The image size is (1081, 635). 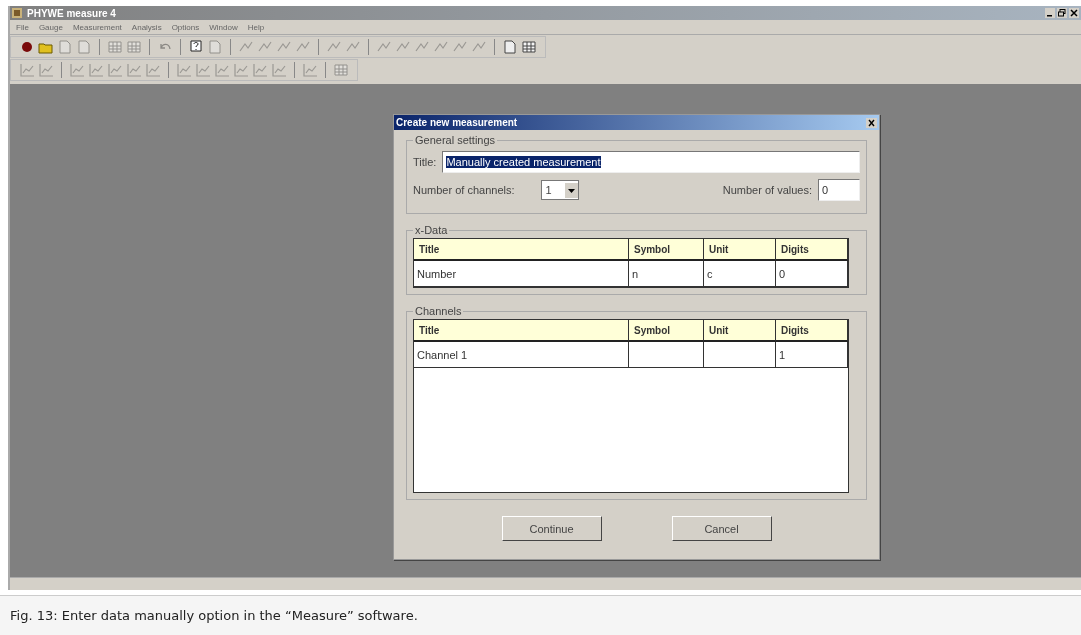 What do you see at coordinates (50, 27) in the screenshot?
I see `menu-item: Gauge` at bounding box center [50, 27].